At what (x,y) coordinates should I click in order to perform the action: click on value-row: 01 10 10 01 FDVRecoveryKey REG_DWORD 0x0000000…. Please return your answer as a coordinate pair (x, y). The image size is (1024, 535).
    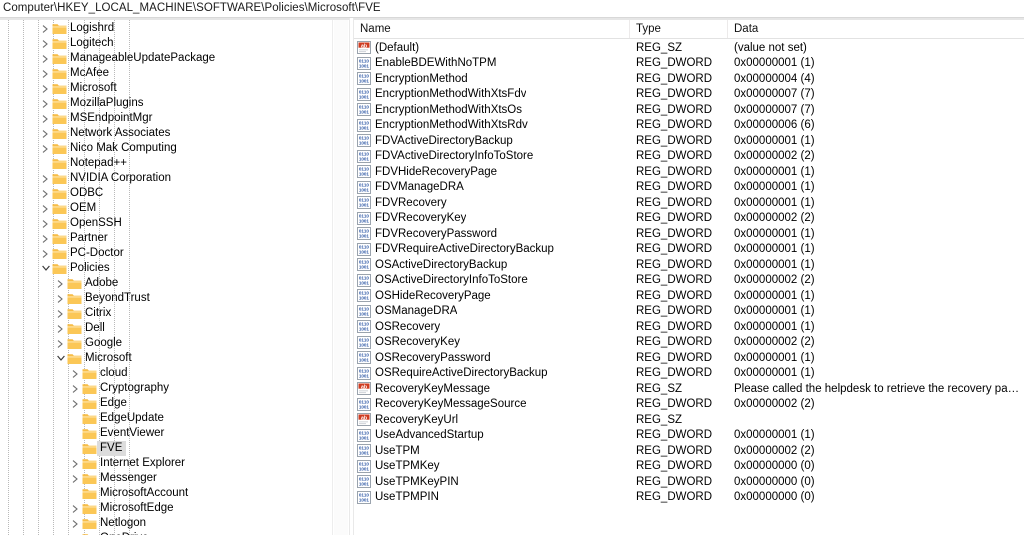
    Looking at the image, I should click on (689, 219).